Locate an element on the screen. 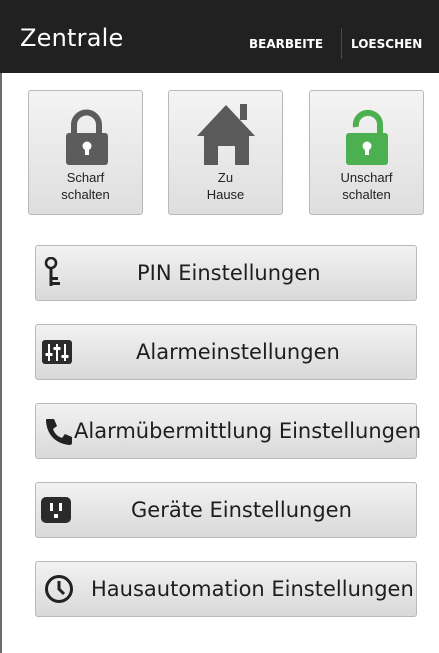  alarm-settings-button: Alarmeinstellungen is located at coordinates (226, 352).